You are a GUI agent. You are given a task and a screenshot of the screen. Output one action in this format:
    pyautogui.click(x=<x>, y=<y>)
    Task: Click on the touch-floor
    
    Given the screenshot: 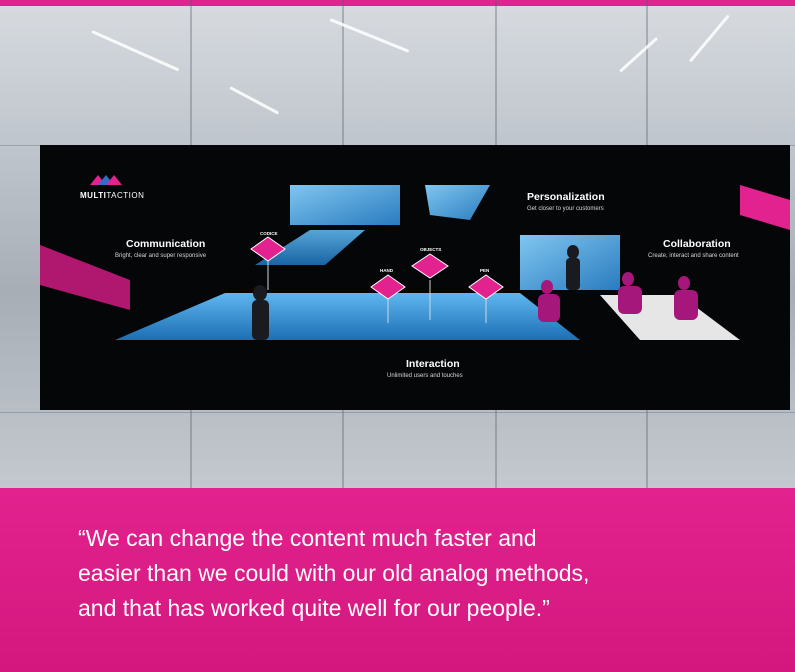 What is the action you would take?
    pyautogui.click(x=347, y=316)
    